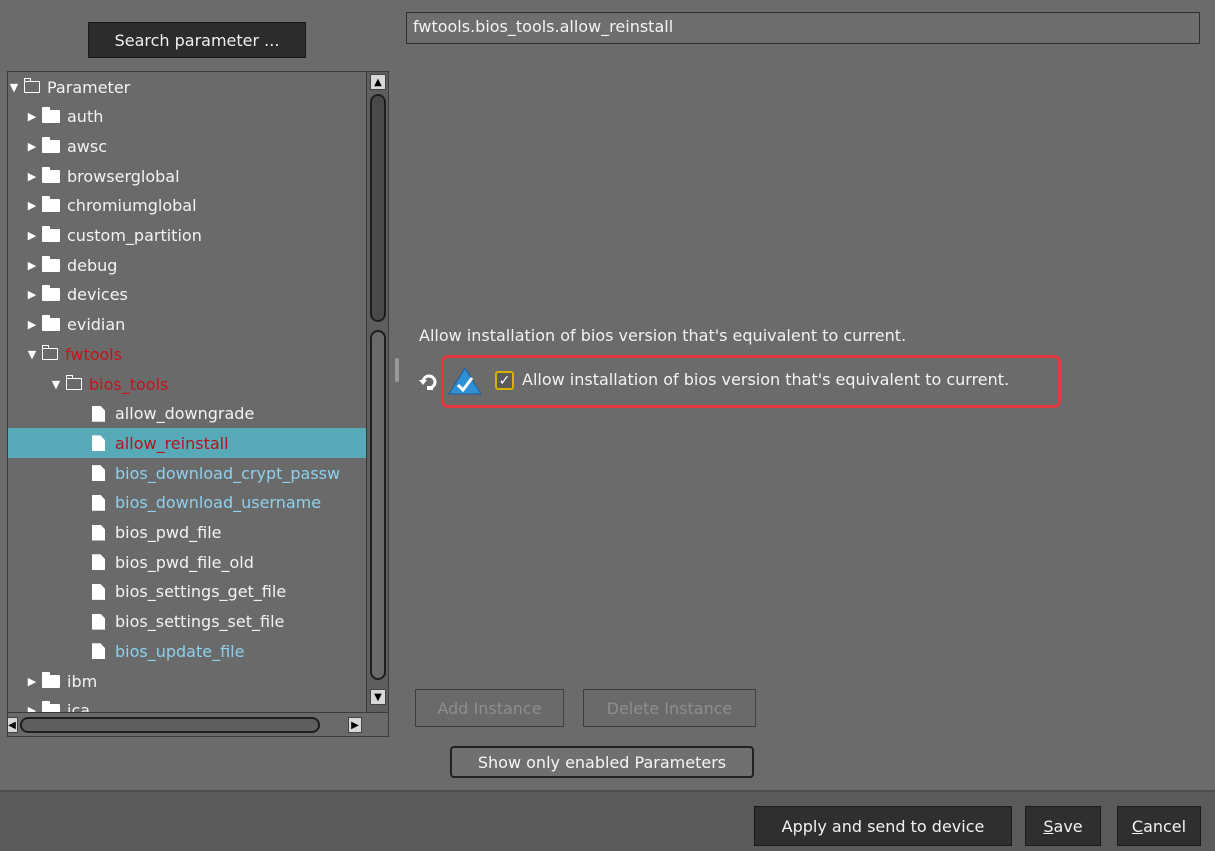  What do you see at coordinates (132, 206) in the screenshot?
I see `tree-item-label: chromiumglobal` at bounding box center [132, 206].